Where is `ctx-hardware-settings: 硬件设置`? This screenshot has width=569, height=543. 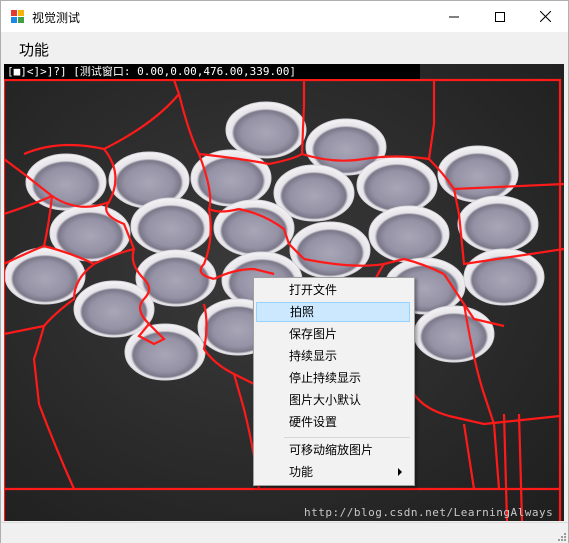
ctx-hardware-settings: 硬件设置 is located at coordinates (333, 422).